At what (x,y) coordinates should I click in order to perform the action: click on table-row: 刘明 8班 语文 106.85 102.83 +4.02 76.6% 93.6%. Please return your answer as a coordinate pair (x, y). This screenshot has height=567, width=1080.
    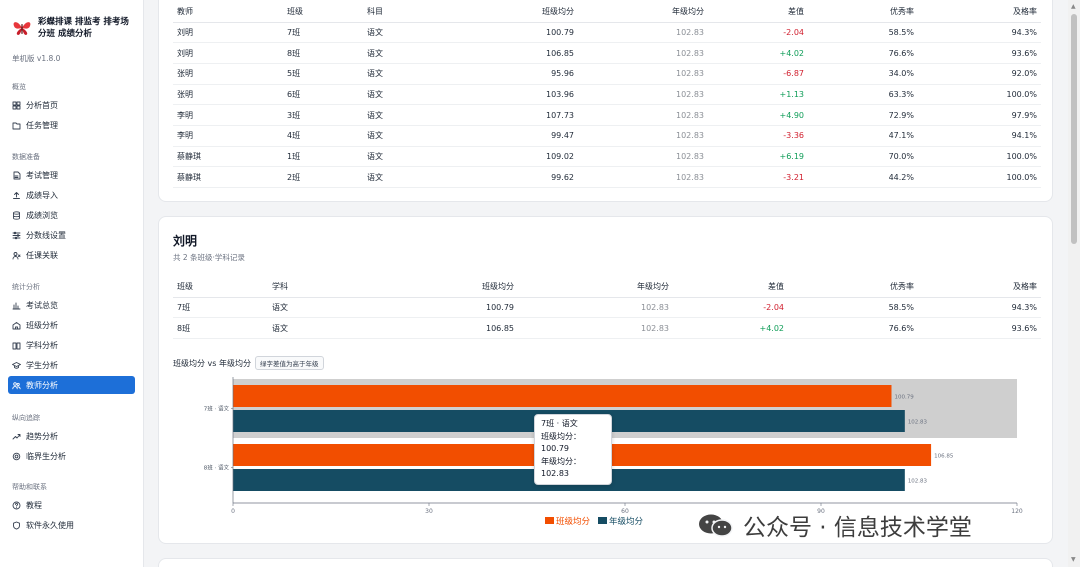
    Looking at the image, I should click on (607, 53).